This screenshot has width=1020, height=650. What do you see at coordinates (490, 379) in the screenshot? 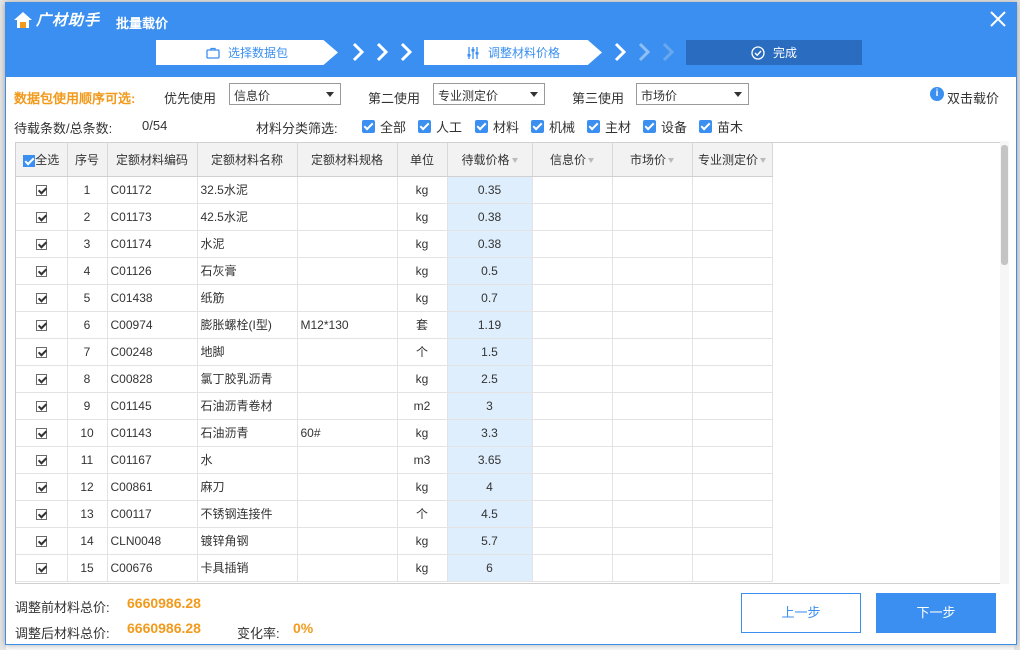
I see `row-price: 2.5` at bounding box center [490, 379].